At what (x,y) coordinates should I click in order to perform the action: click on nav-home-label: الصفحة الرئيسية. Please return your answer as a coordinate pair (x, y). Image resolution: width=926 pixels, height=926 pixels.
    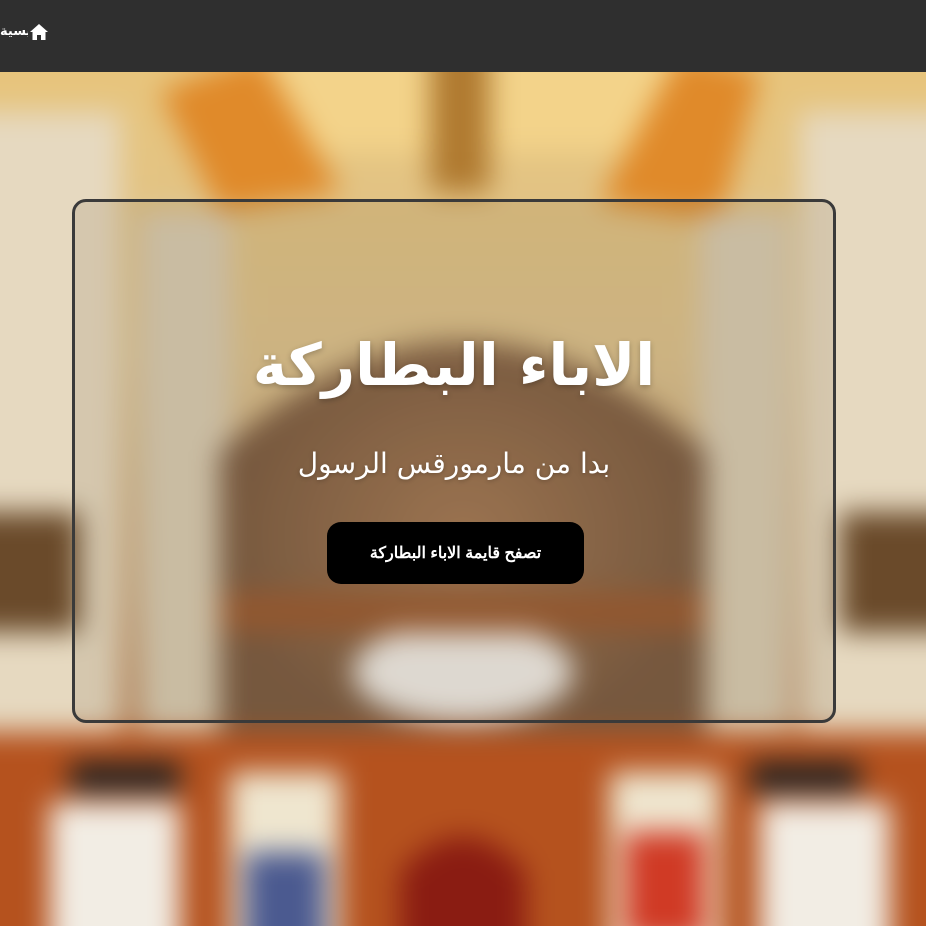
    Looking at the image, I should click on (14, 32).